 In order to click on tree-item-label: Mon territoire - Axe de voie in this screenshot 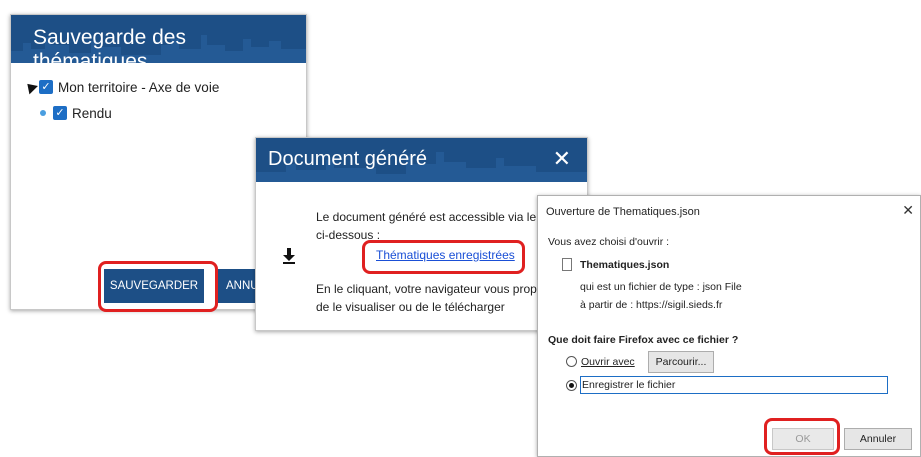, I will do `click(139, 87)`.